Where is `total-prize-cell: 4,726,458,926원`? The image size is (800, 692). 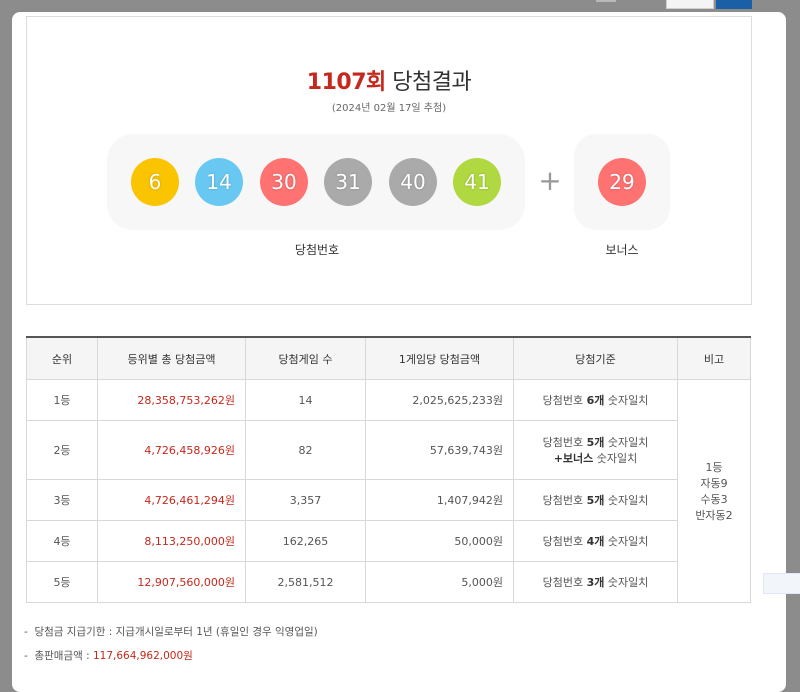 total-prize-cell: 4,726,458,926원 is located at coordinates (171, 450).